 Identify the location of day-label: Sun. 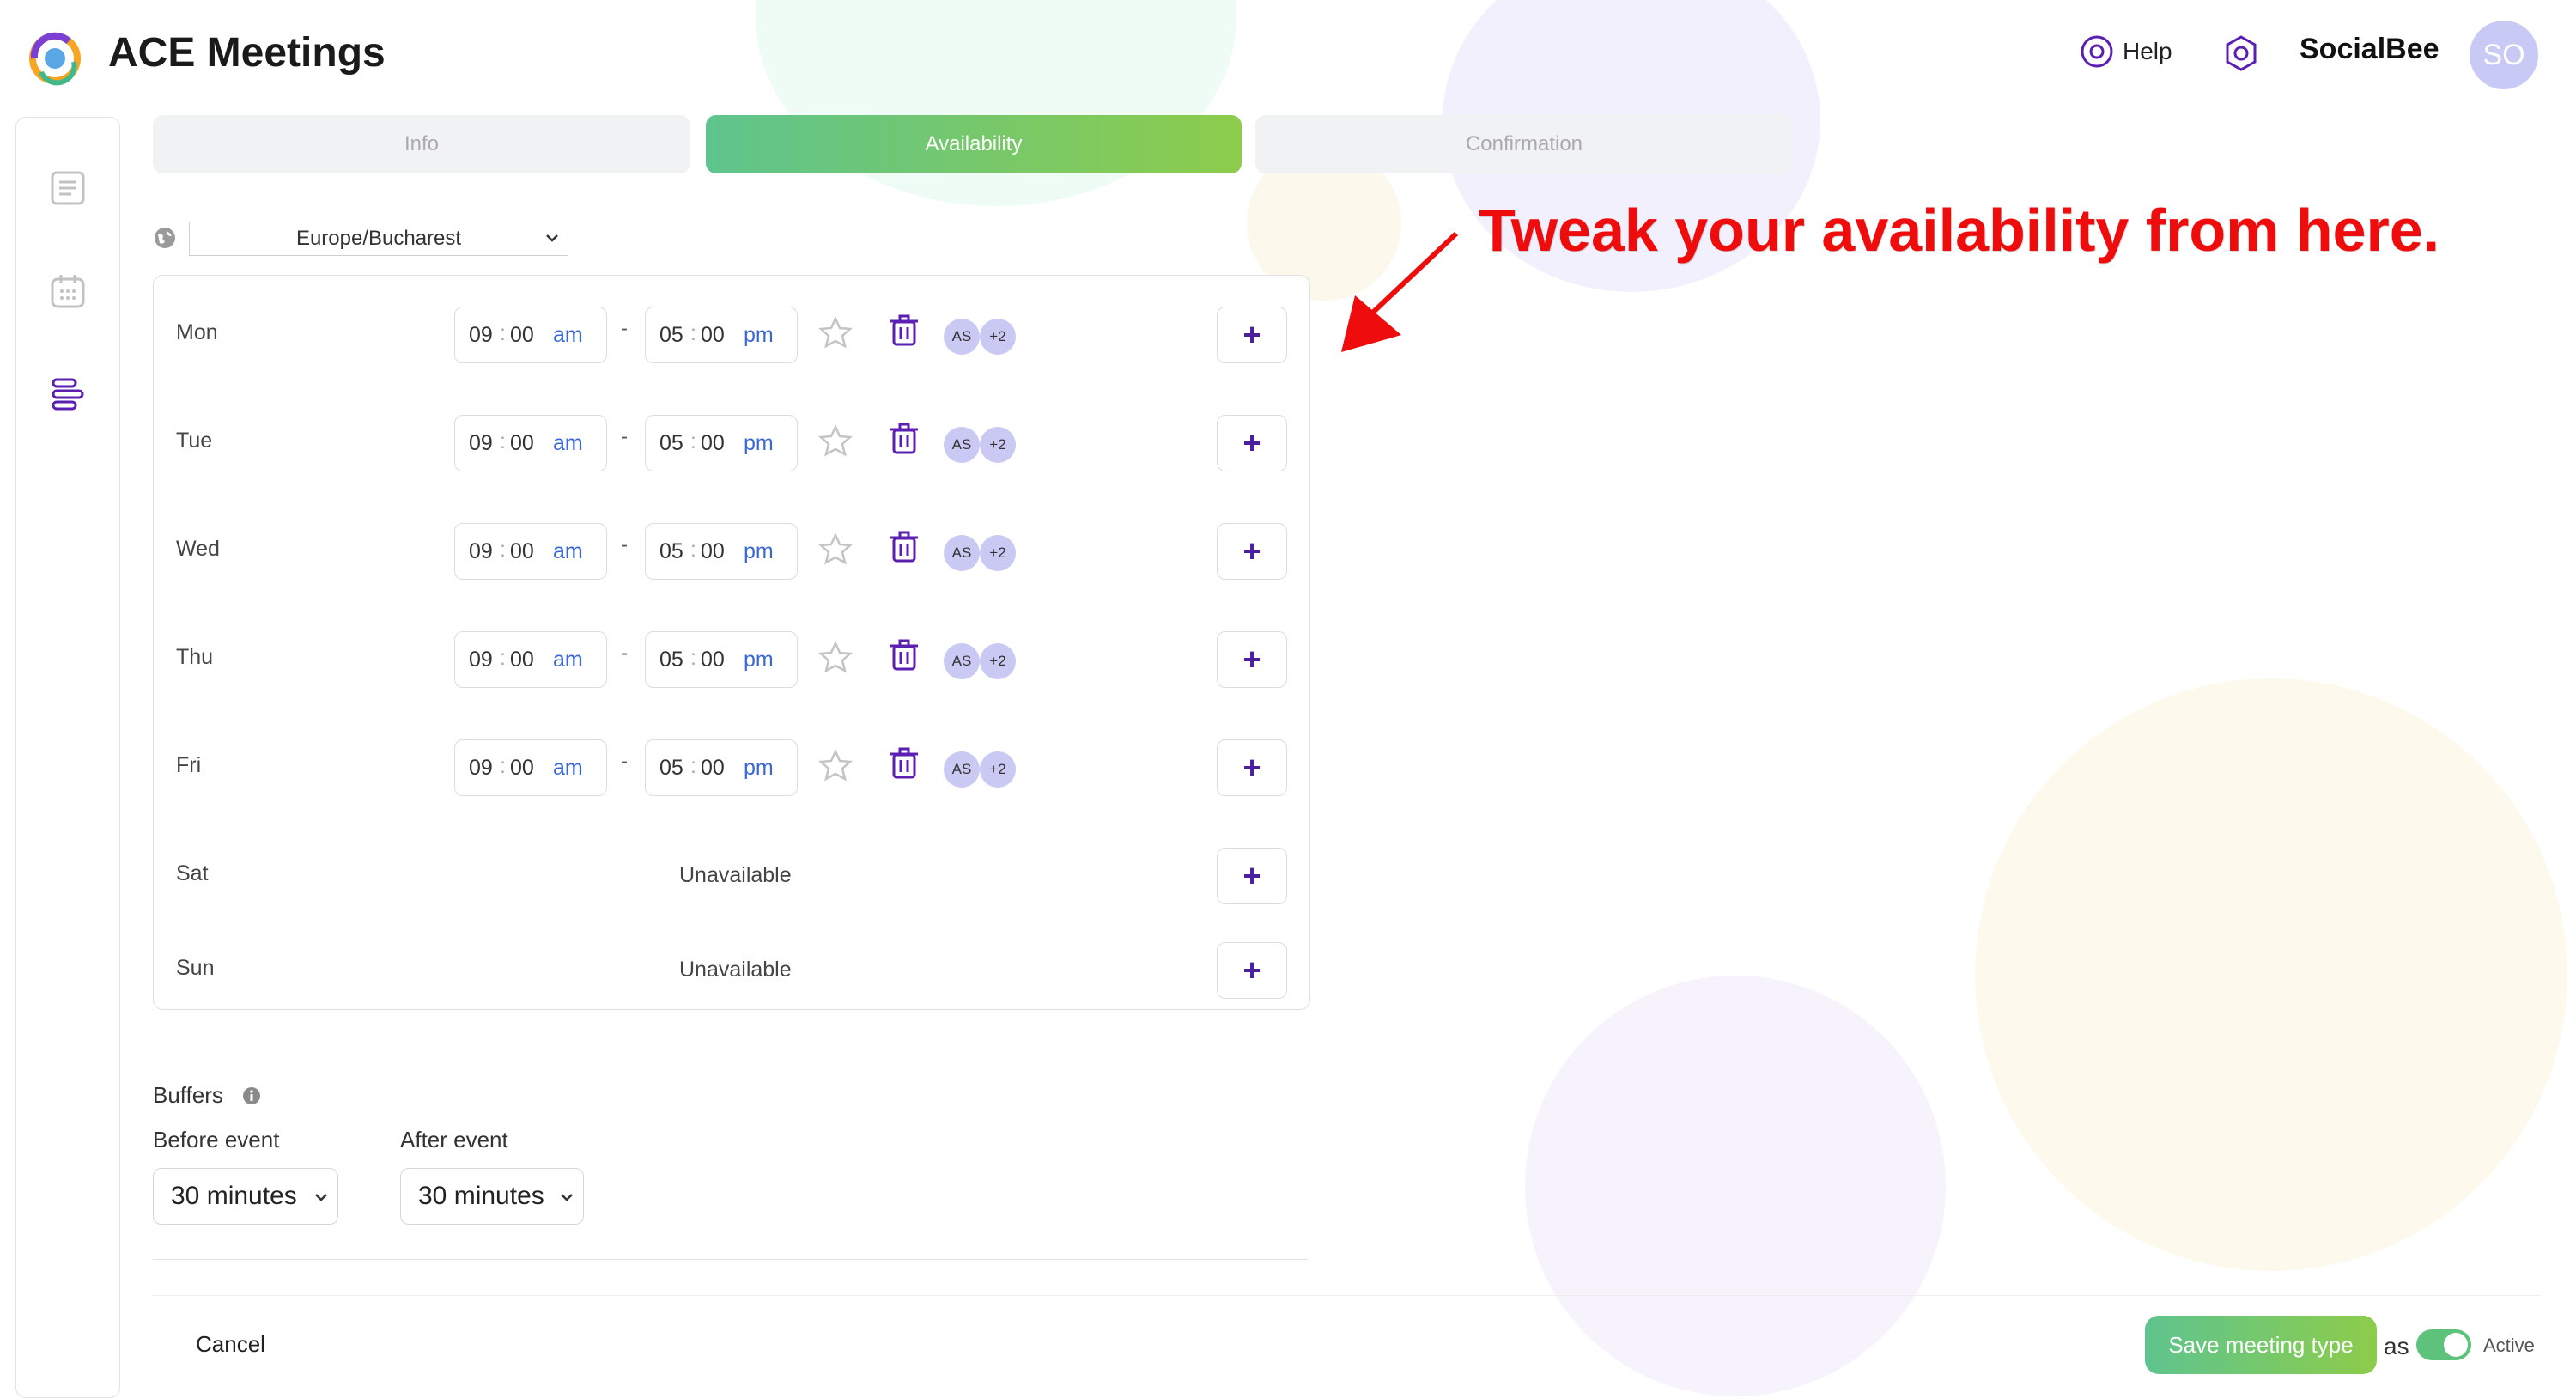
(196, 968).